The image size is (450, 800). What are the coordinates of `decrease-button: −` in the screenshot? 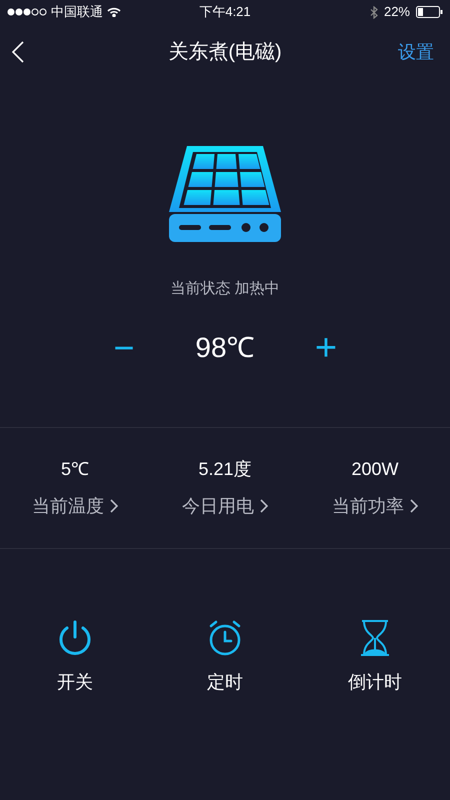 It's located at (124, 348).